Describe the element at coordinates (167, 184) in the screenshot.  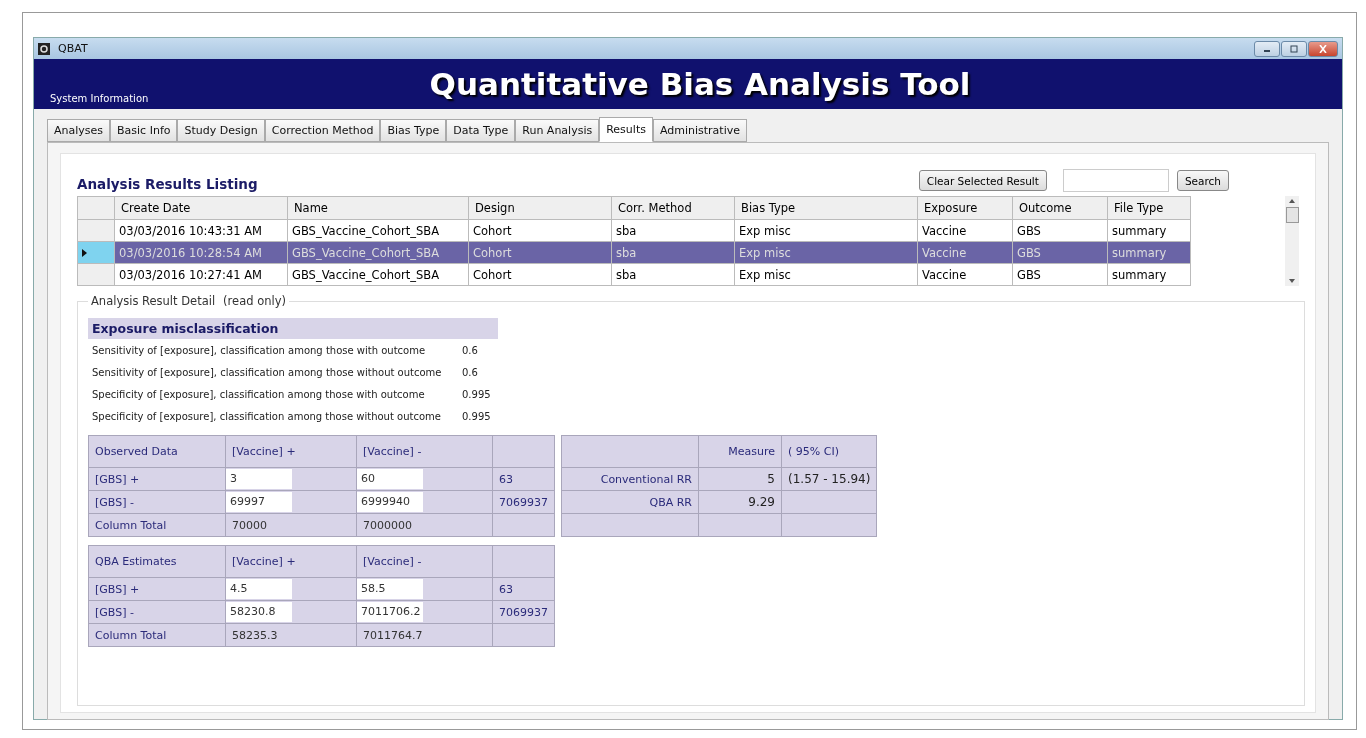
I see `section-title: Analysis Results Listing` at that location.